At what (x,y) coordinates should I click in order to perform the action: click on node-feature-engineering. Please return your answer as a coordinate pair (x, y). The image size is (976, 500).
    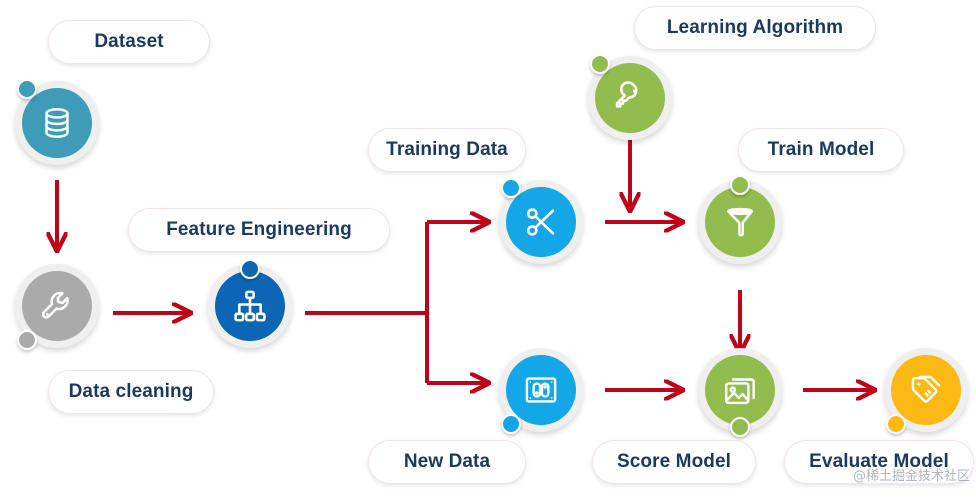
    Looking at the image, I should click on (250, 303).